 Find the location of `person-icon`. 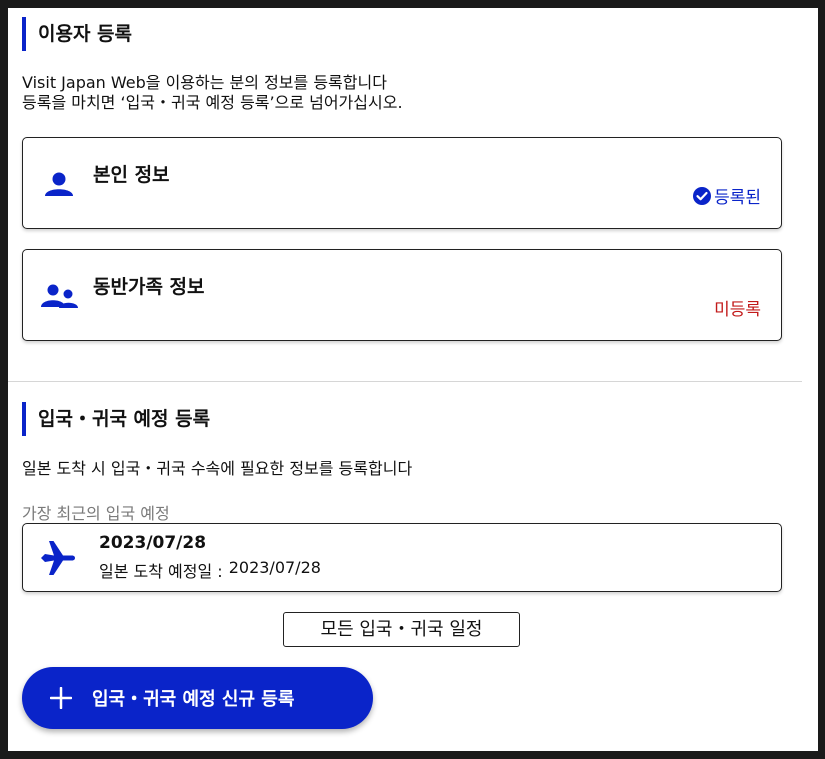

person-icon is located at coordinates (59, 184).